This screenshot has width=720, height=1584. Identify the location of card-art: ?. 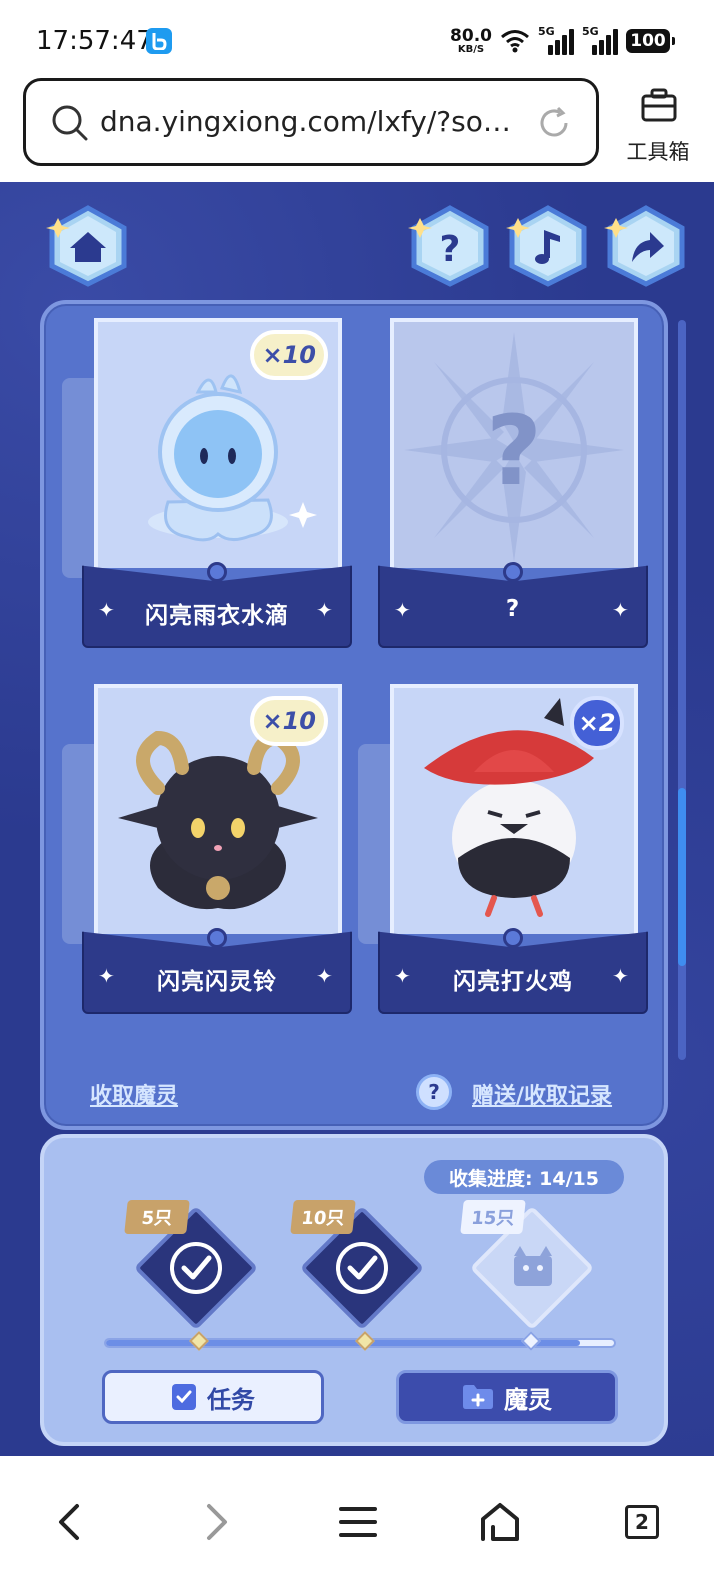
(514, 443).